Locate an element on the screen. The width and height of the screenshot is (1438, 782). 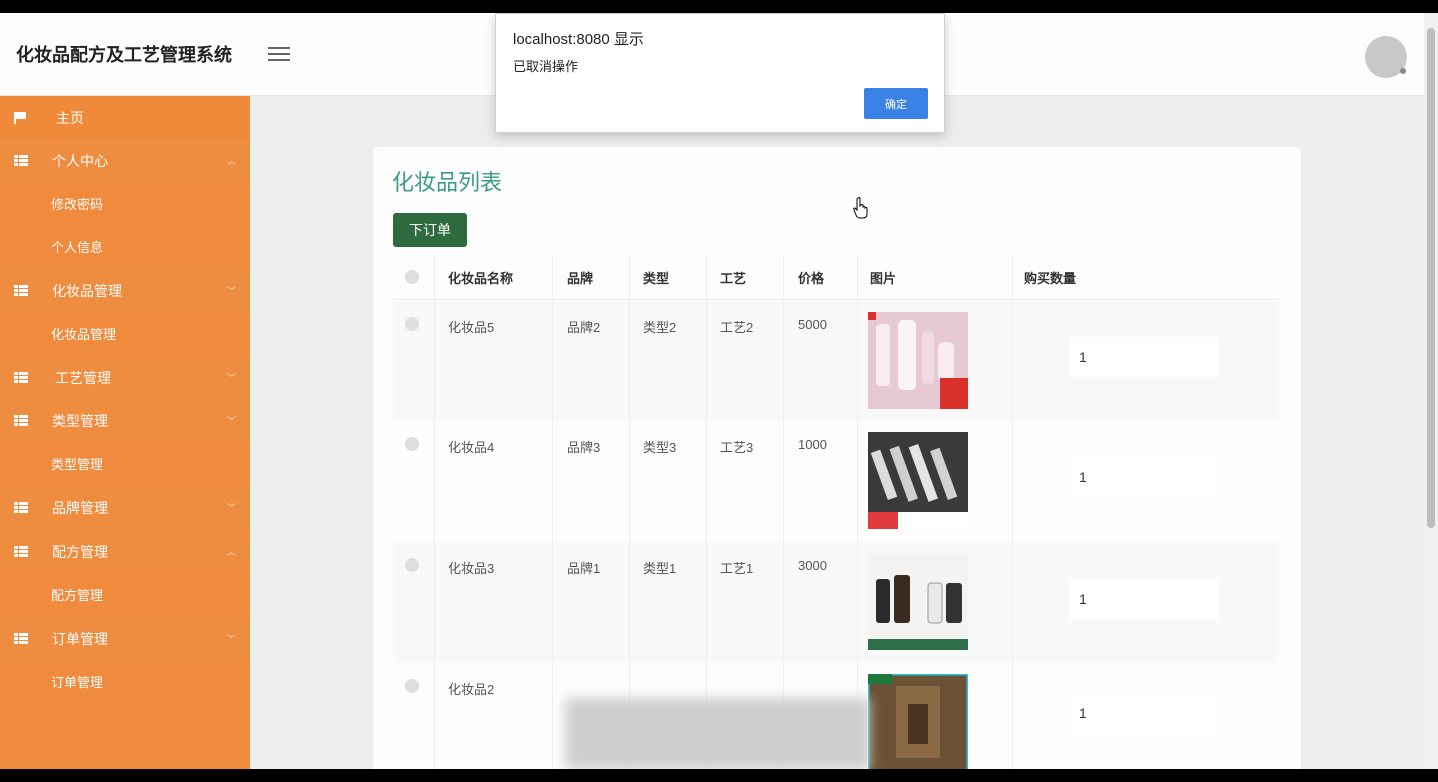
sidebar-group-type: 类型管理 ﹀ is located at coordinates (125, 420).